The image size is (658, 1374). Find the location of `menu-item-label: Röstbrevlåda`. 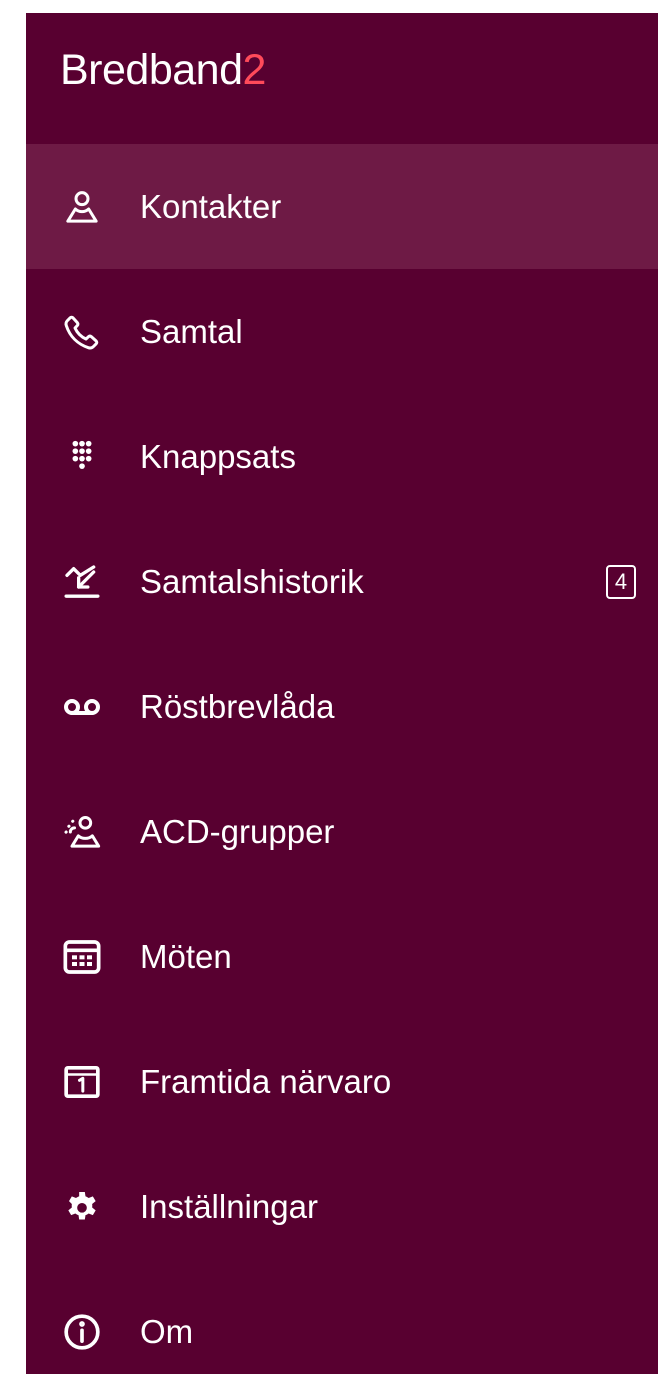

menu-item-label: Röstbrevlåda is located at coordinates (237, 706).